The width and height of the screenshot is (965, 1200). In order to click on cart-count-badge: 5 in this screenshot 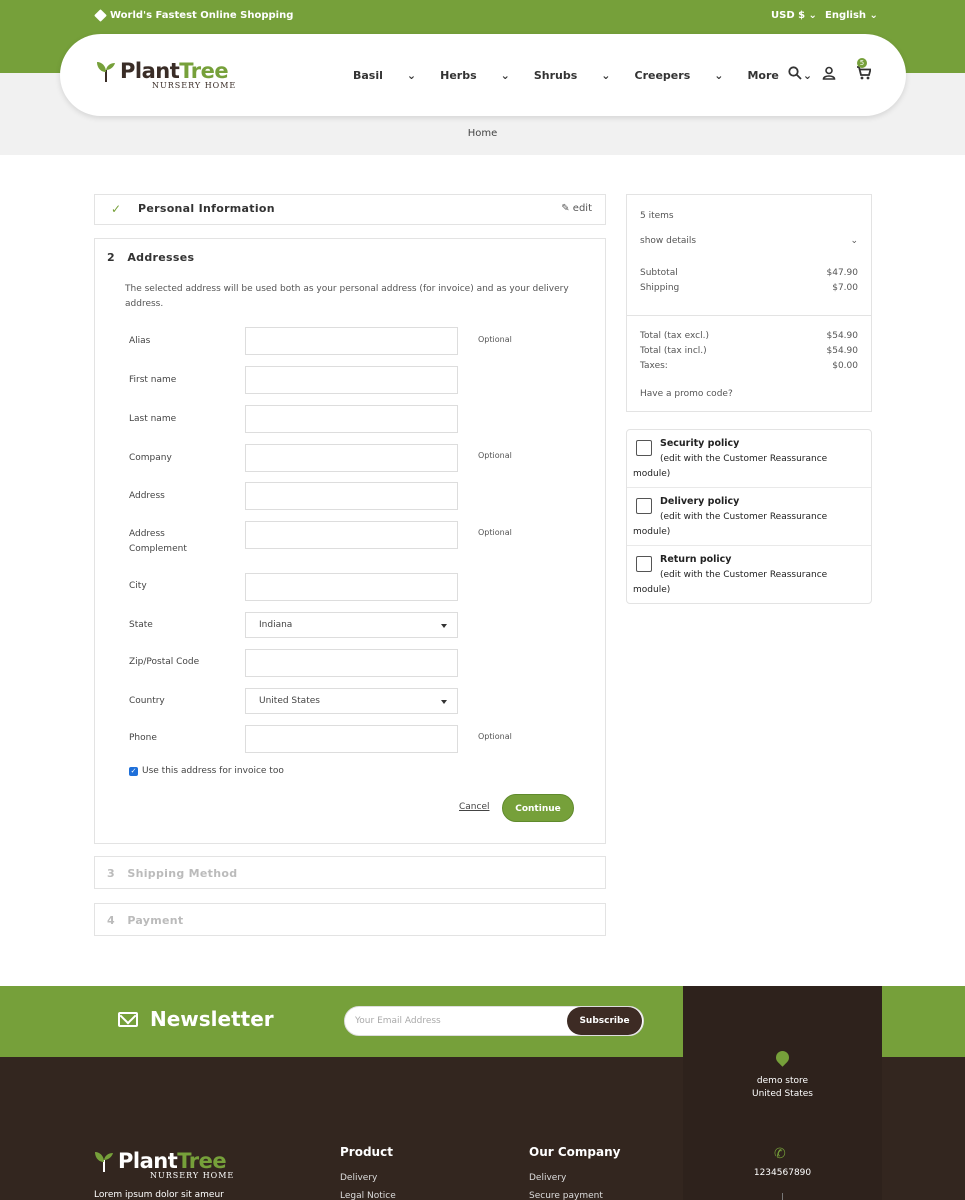, I will do `click(862, 63)`.